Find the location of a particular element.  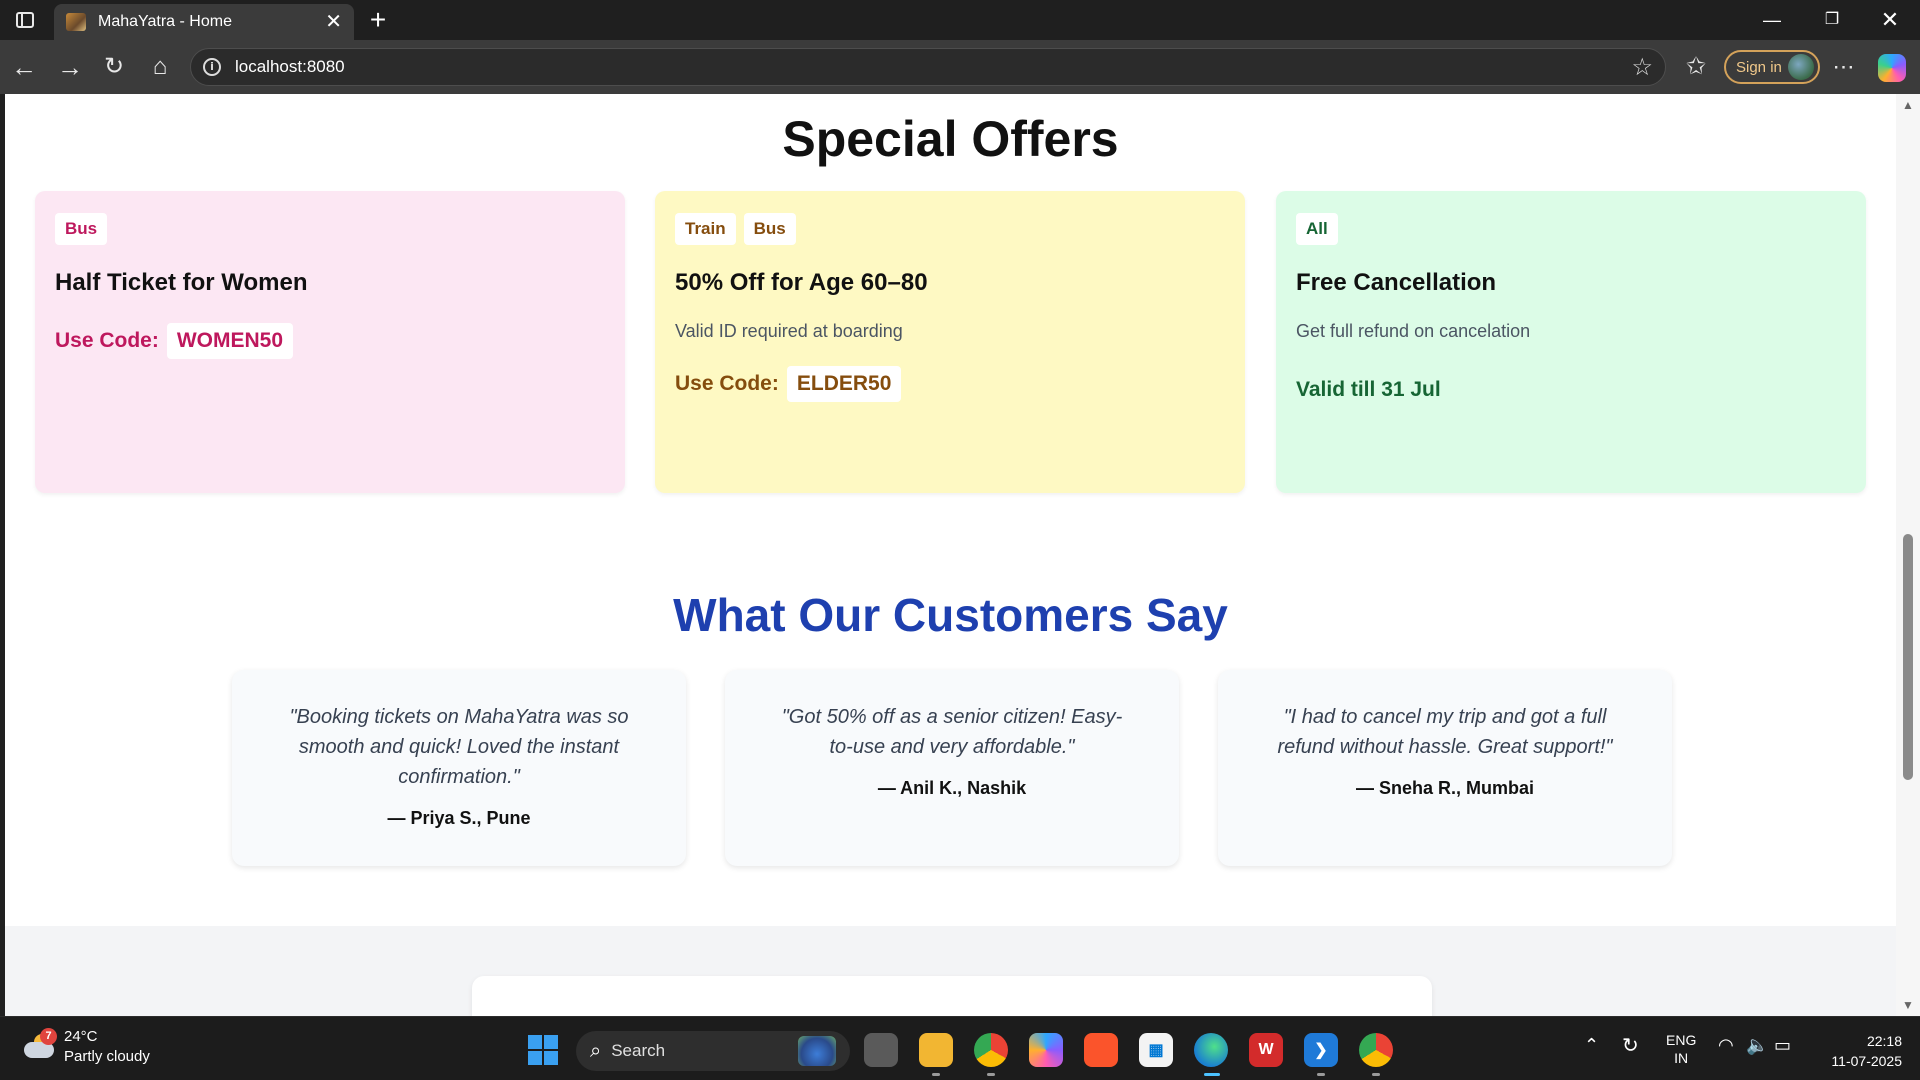

file-explorer-icon is located at coordinates (936, 1050).